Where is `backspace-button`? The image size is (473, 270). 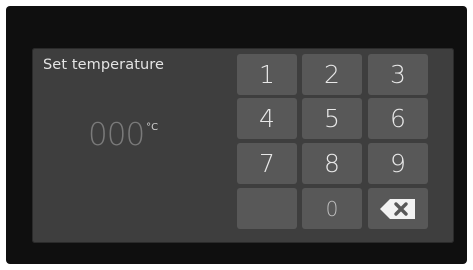
backspace-button is located at coordinates (398, 208).